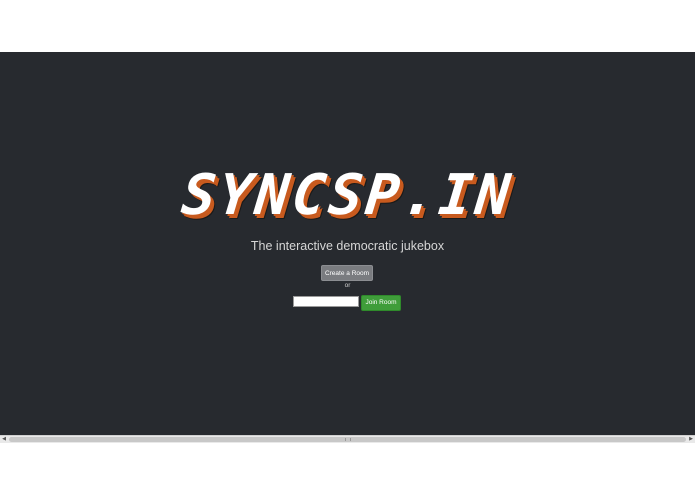  I want to click on site-logo: SYNCSP.IN, so click(347, 195).